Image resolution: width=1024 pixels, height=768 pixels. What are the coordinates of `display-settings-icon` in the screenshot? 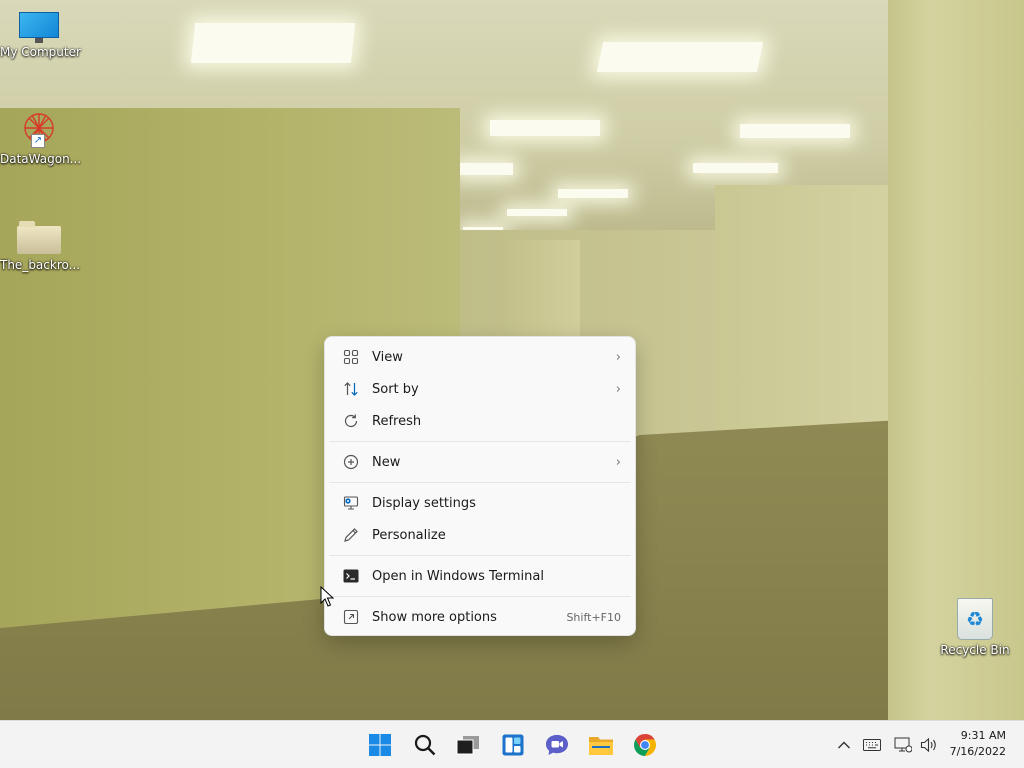 It's located at (351, 503).